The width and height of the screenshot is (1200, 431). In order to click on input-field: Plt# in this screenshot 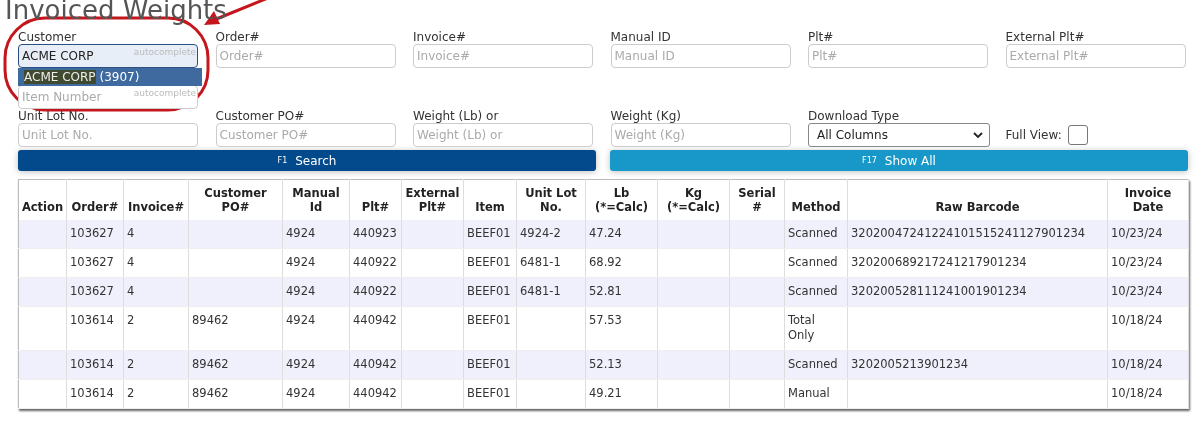, I will do `click(898, 56)`.